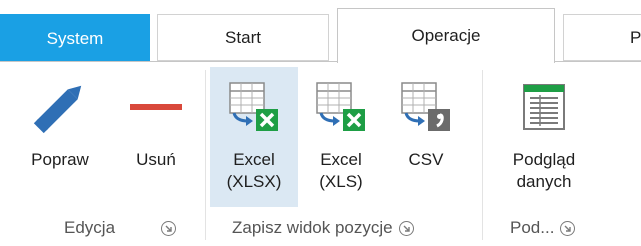 The width and height of the screenshot is (641, 246). Describe the element at coordinates (156, 159) in the screenshot. I see `usun-label: Usuń` at that location.